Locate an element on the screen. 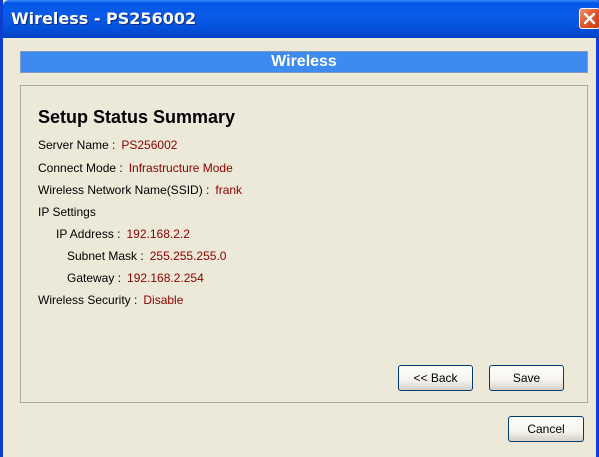 The image size is (599, 457). ssid-label: Wireless Network Name(SSID) : is located at coordinates (124, 190).